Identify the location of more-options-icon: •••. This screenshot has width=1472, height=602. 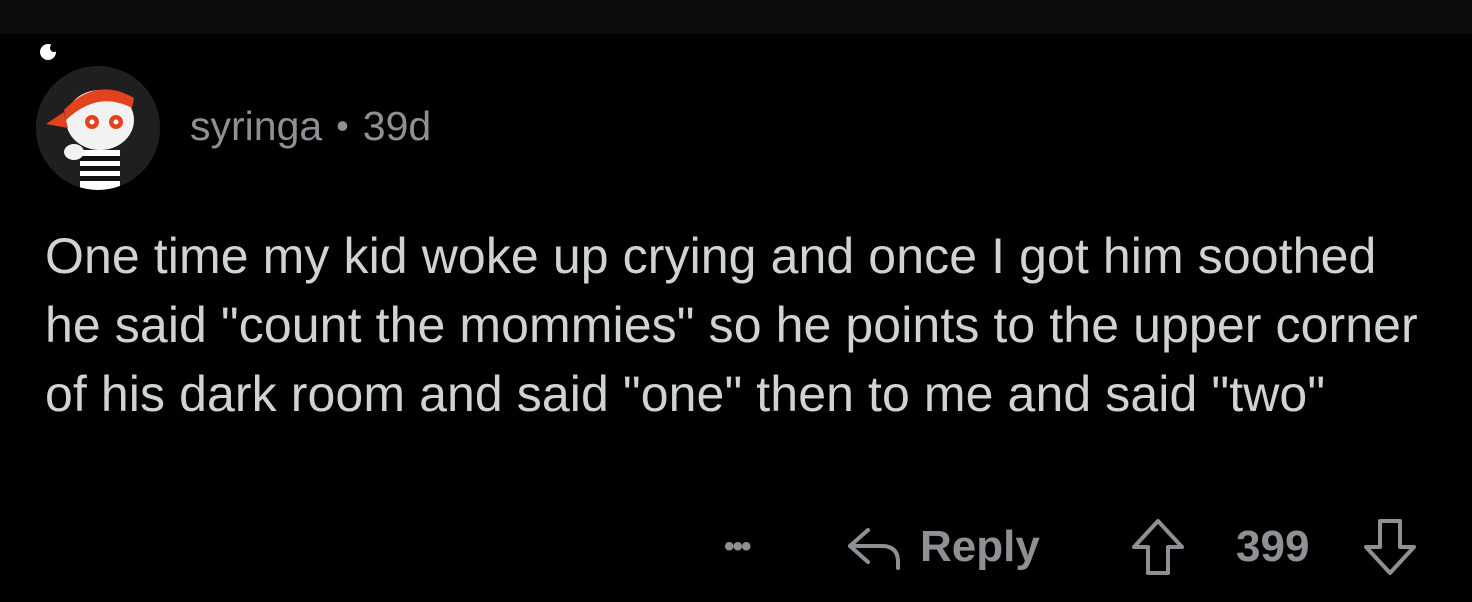
(737, 546).